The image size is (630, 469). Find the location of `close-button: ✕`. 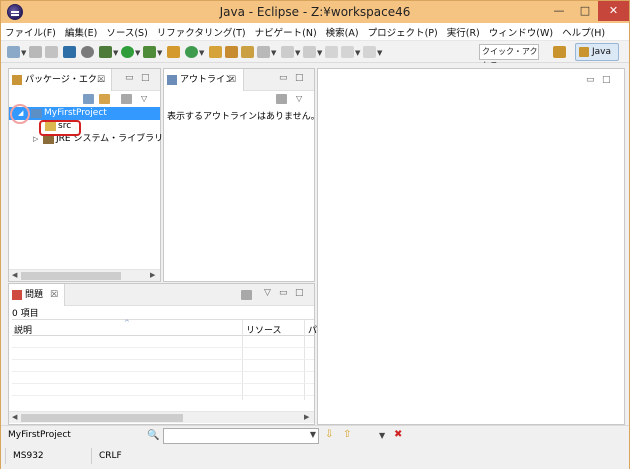

close-button: ✕ is located at coordinates (613, 11).